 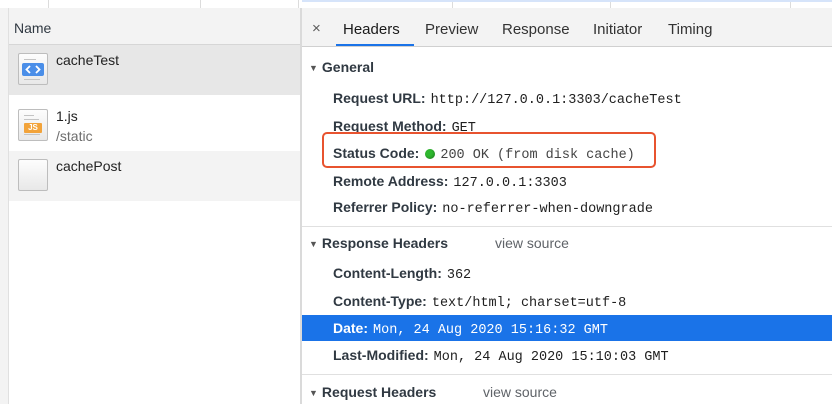 I want to click on tab-headers: Headers, so click(x=371, y=29).